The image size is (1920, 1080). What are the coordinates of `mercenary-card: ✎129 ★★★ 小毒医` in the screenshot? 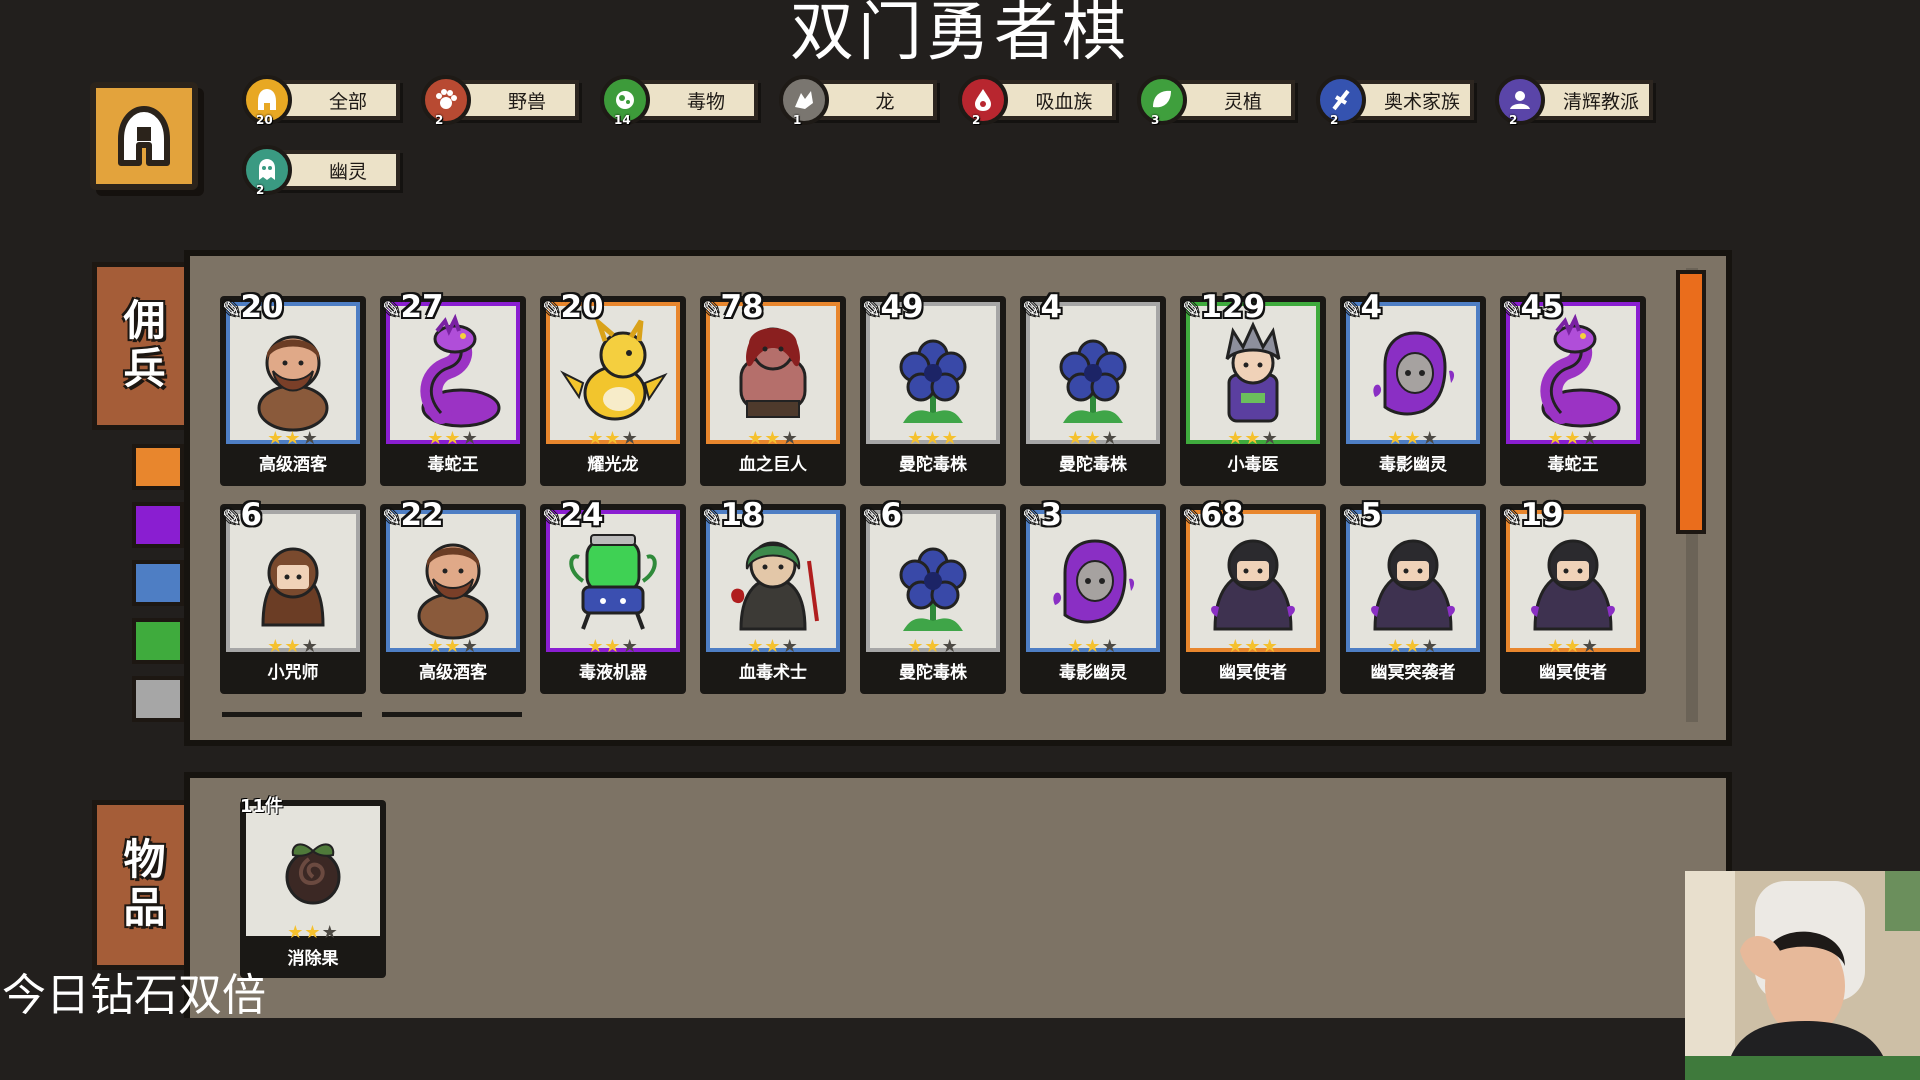 It's located at (1253, 388).